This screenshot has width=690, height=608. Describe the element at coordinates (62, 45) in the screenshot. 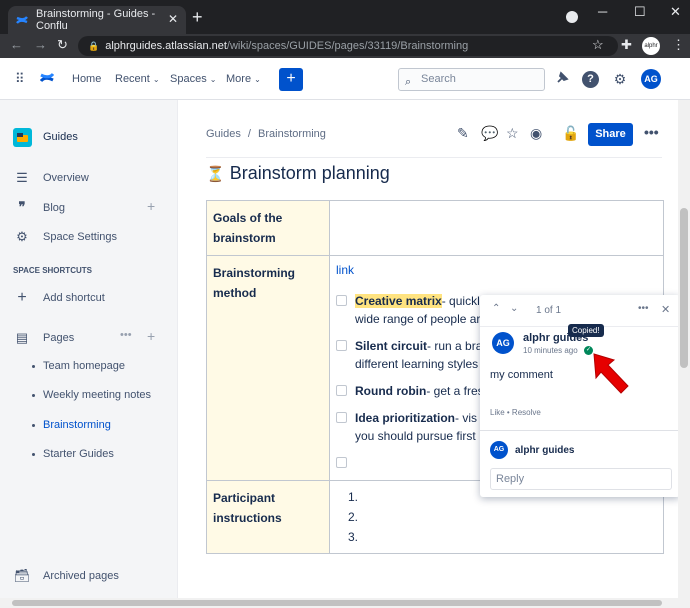

I see `reload-icon: ↻` at that location.